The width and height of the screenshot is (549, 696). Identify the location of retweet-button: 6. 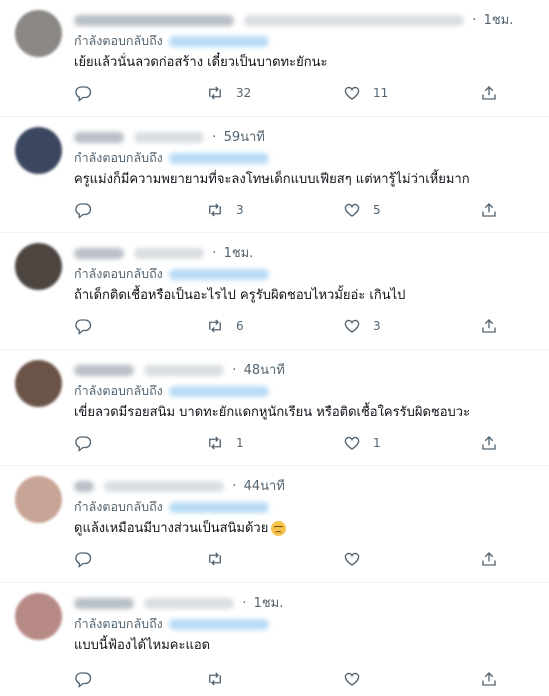
(225, 326).